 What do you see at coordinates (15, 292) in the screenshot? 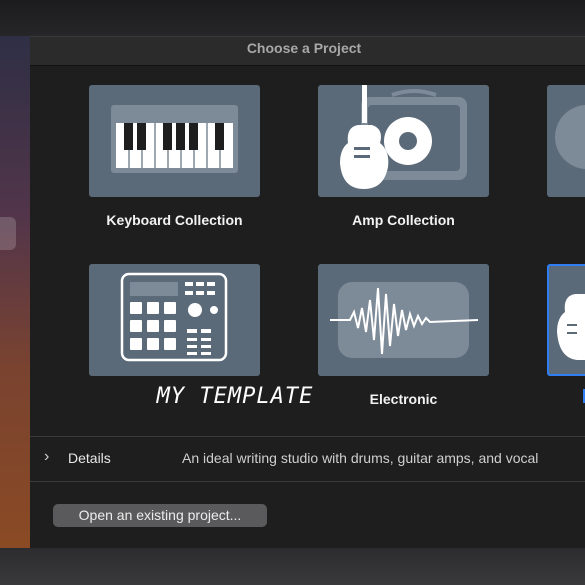
I see `desktop-sidebar-background` at bounding box center [15, 292].